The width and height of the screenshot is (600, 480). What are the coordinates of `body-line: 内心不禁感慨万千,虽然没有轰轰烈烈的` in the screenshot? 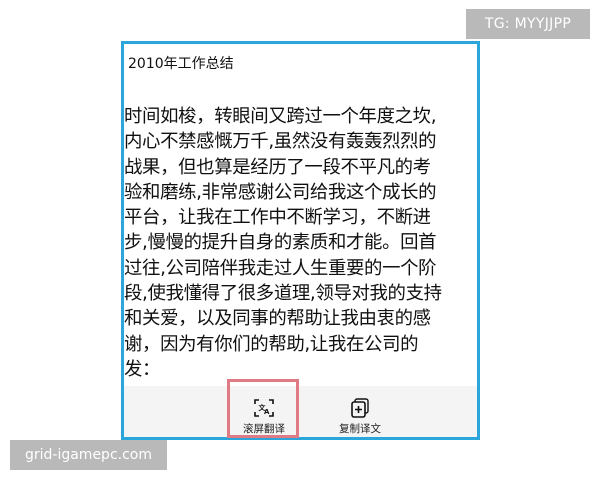 It's located at (280, 142).